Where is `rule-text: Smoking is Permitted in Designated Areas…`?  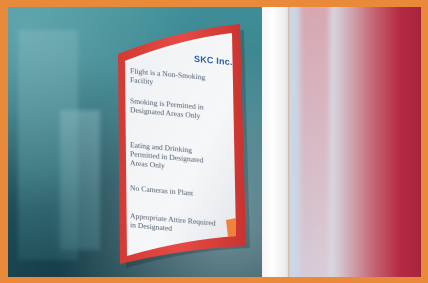
rule-text: Smoking is Permitted in Designated Areas… is located at coordinates (167, 108).